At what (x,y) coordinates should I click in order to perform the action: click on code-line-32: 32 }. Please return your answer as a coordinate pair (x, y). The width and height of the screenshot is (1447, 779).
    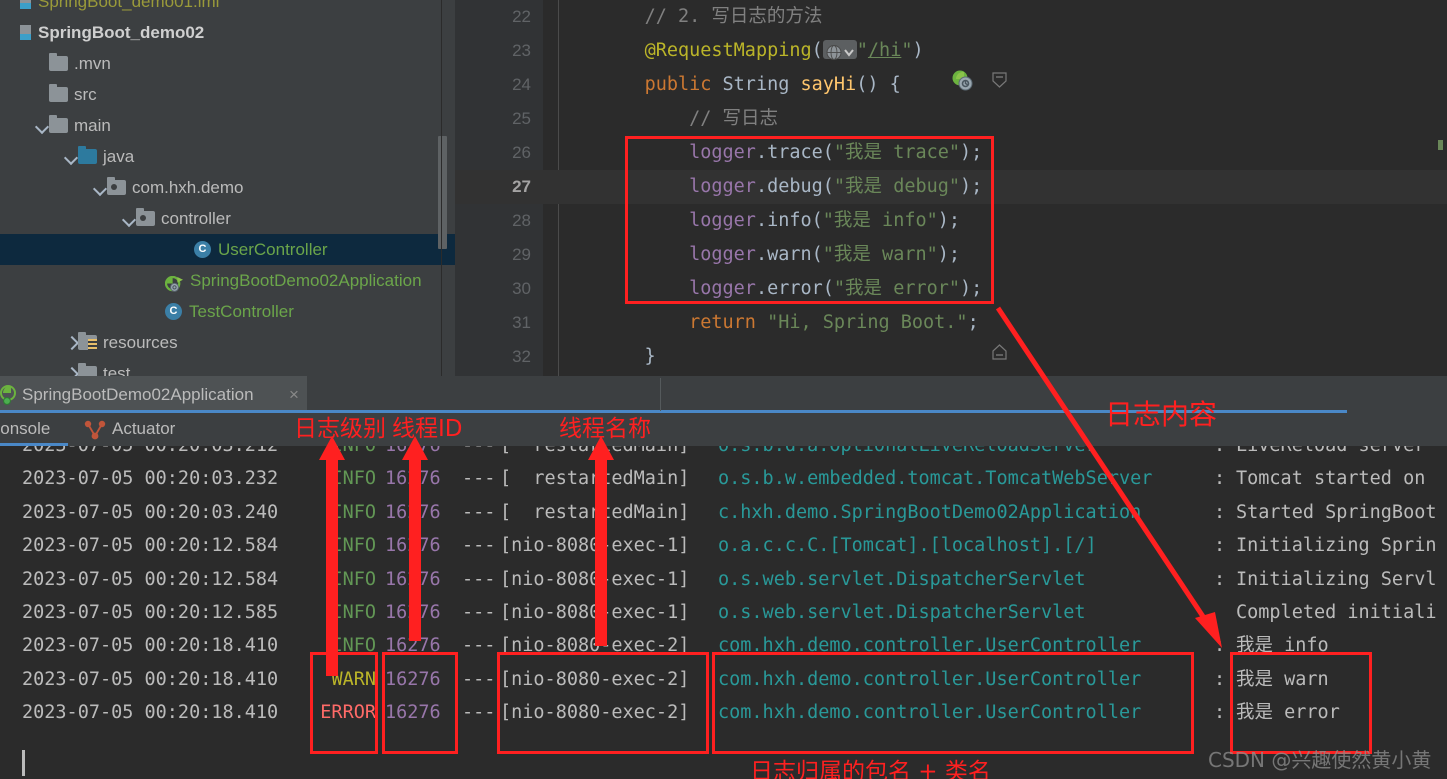
    Looking at the image, I should click on (951, 357).